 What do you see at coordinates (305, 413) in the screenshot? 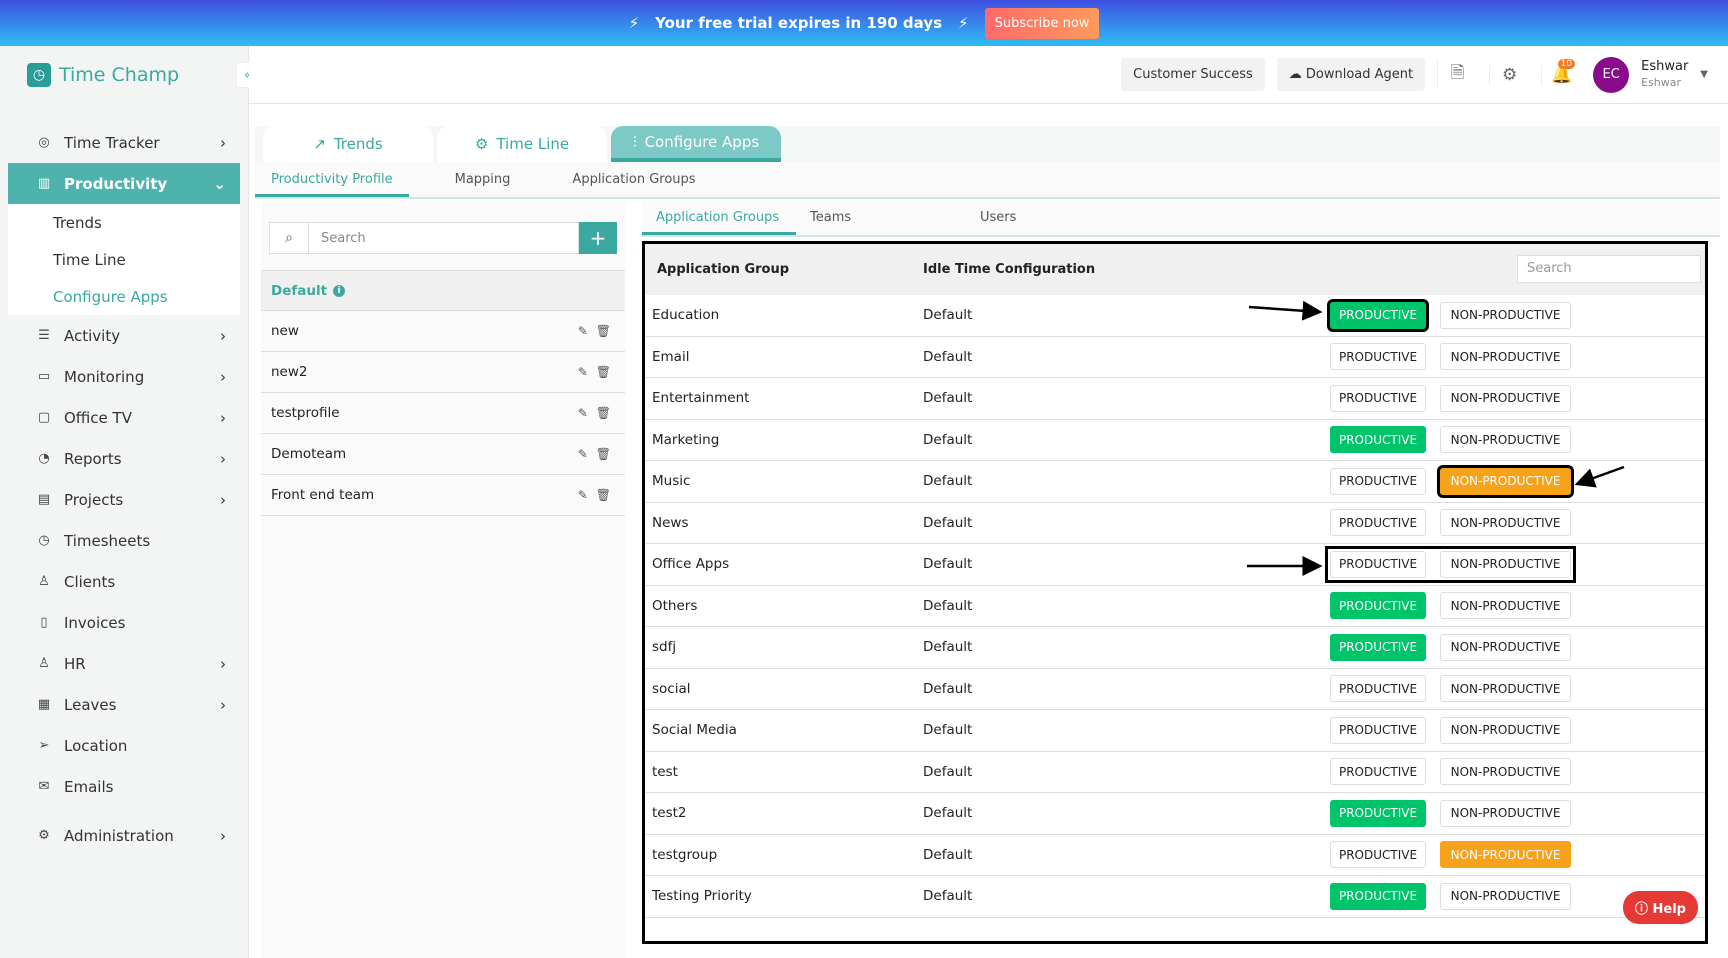
I see `profile-name: testprofile` at bounding box center [305, 413].